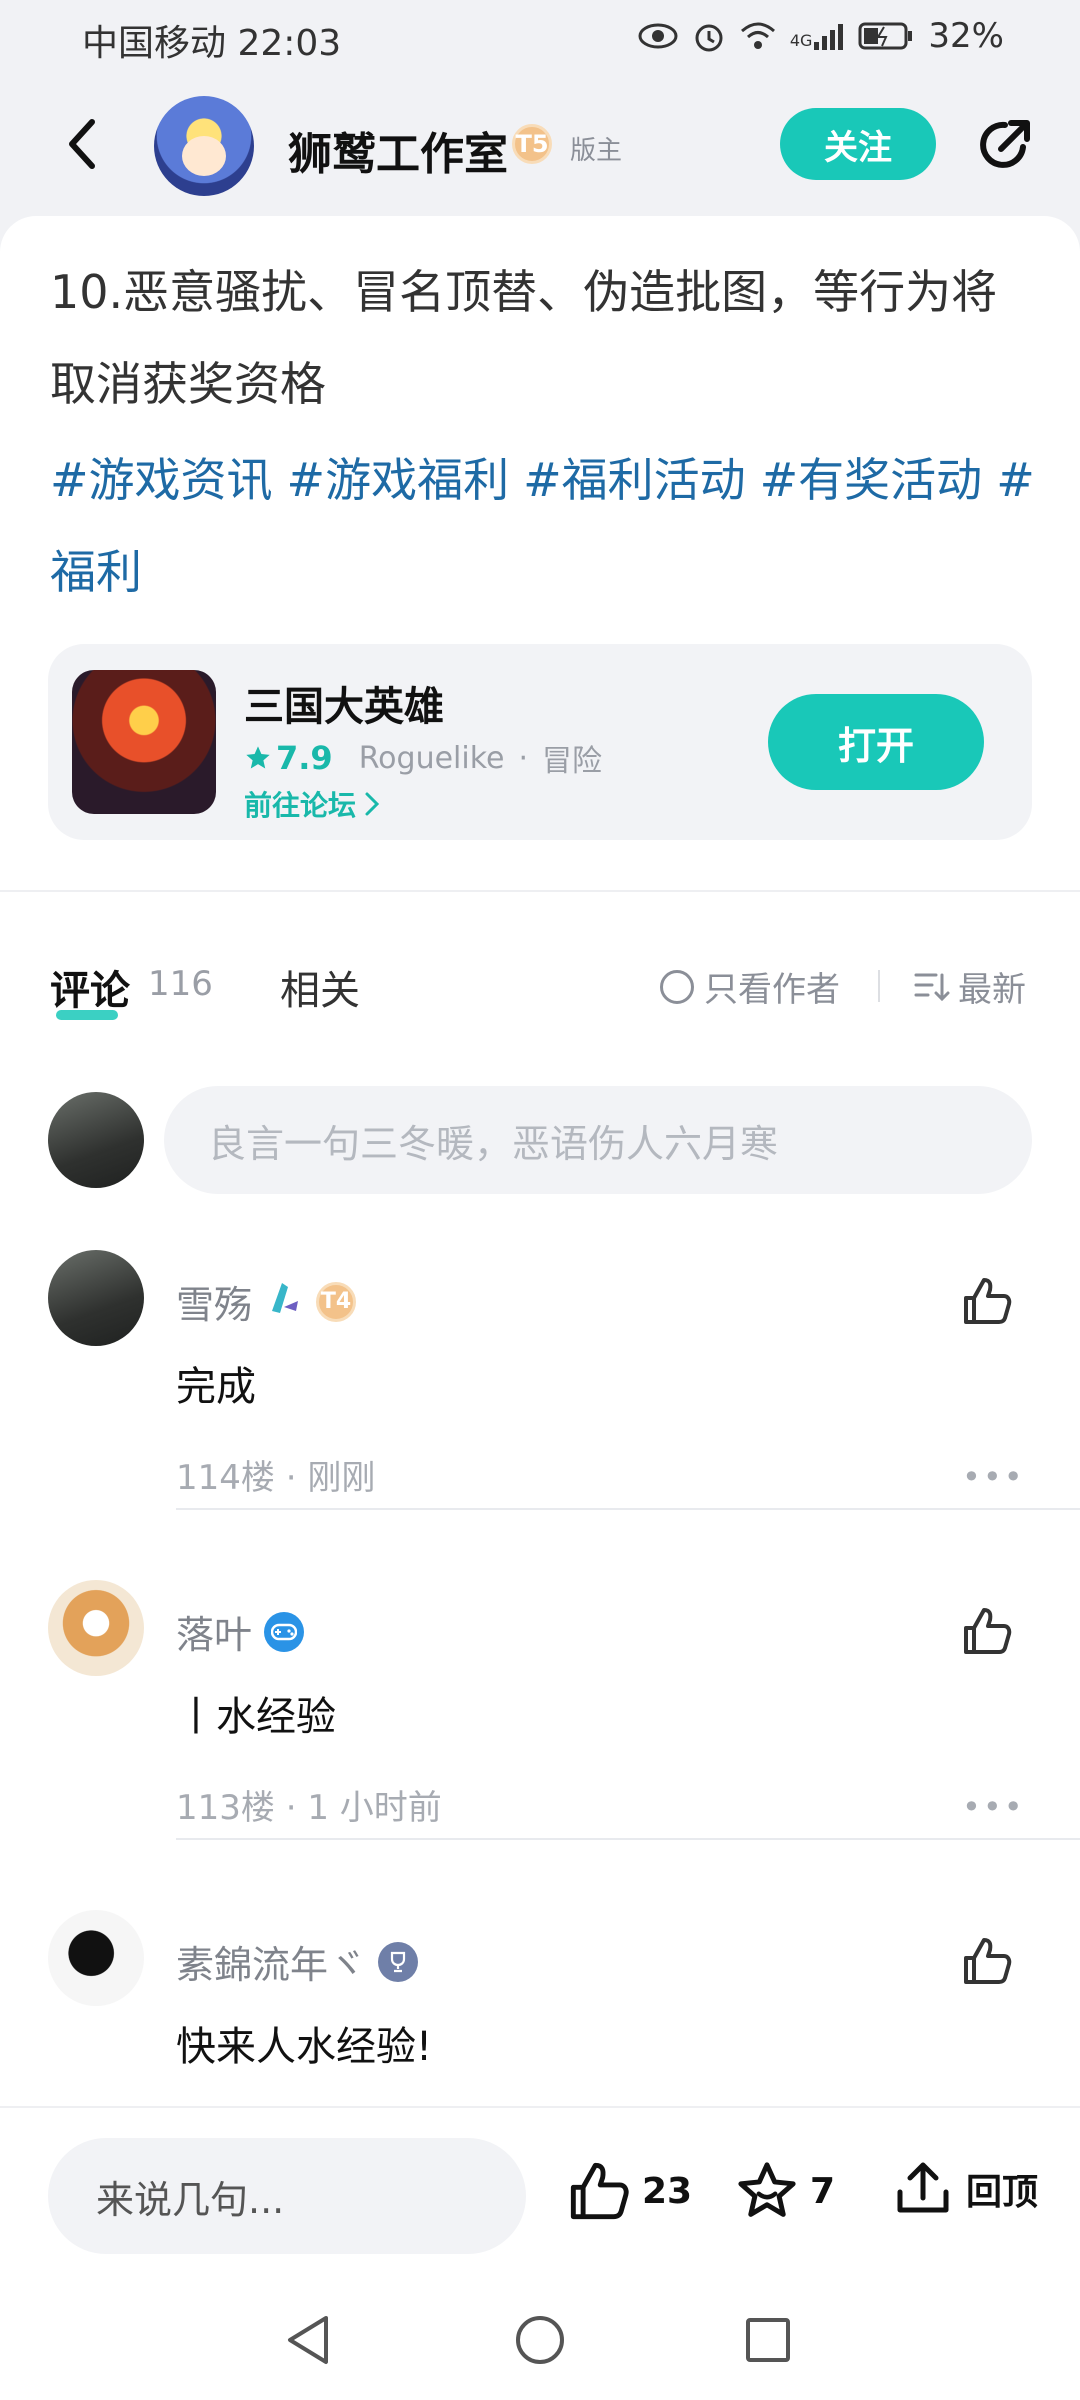 This screenshot has width=1080, height=2400. What do you see at coordinates (398, 1961) in the screenshot?
I see `trophy-badge-icon` at bounding box center [398, 1961].